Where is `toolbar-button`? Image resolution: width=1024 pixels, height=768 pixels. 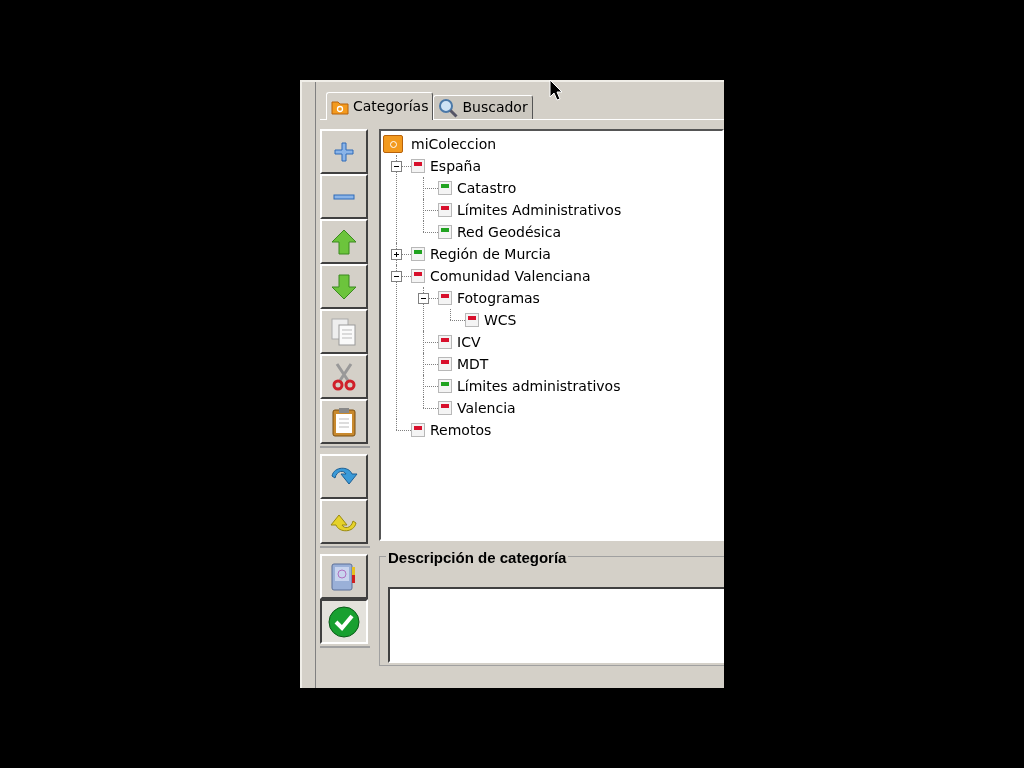 toolbar-button is located at coordinates (344, 621).